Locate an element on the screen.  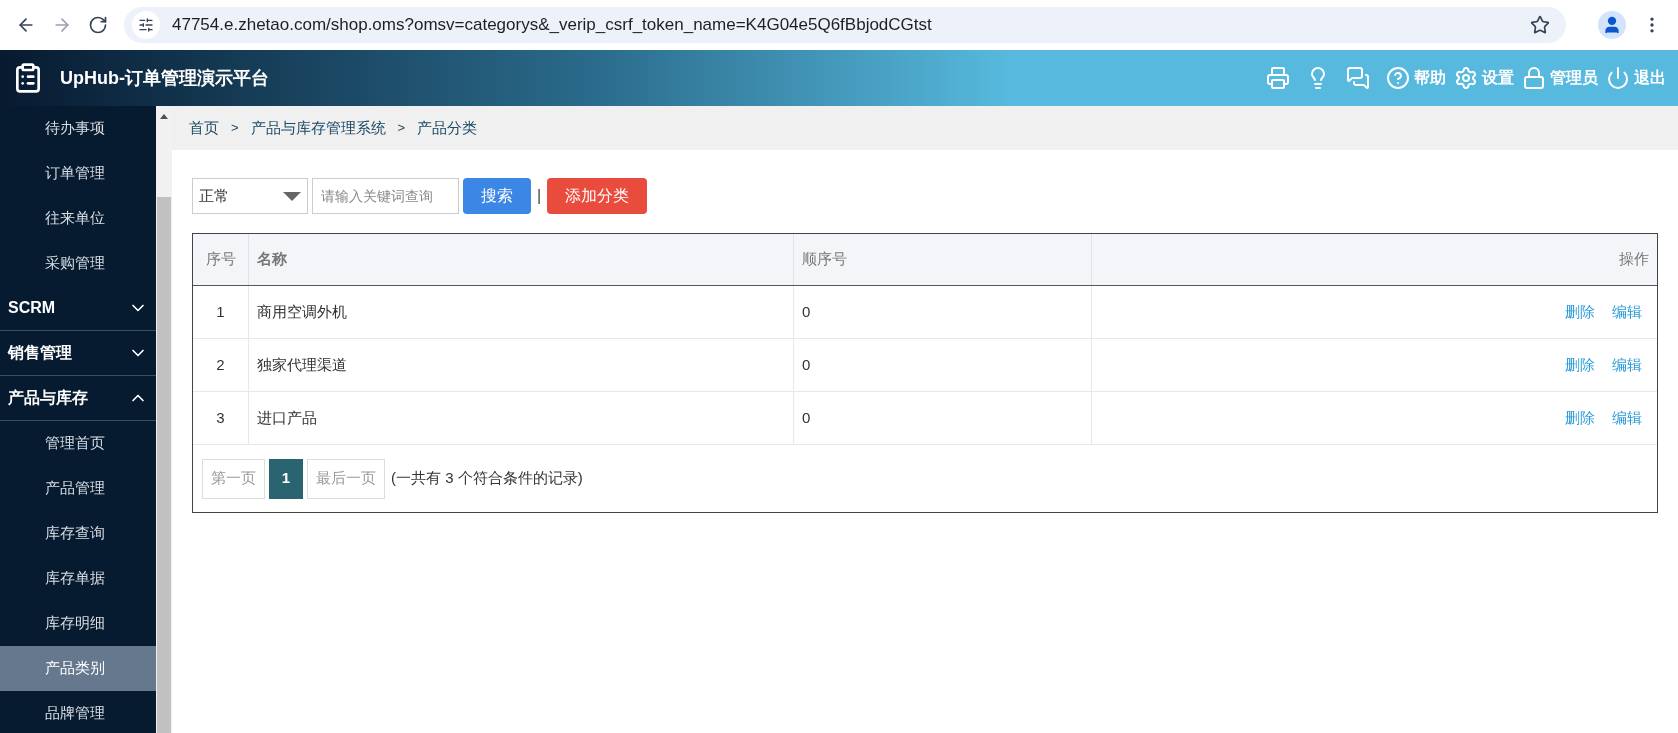
table-cell: 1 is located at coordinates (221, 312).